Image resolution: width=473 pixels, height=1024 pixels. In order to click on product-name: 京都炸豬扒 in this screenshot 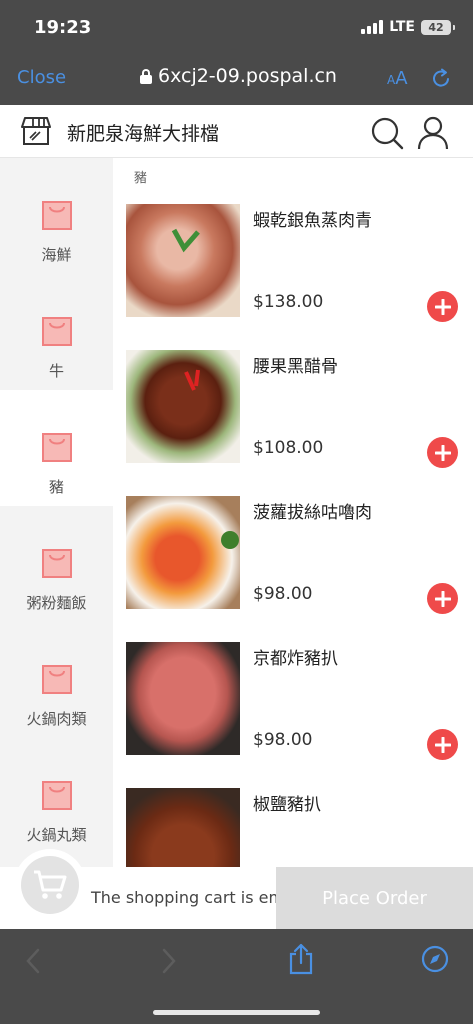, I will do `click(295, 659)`.